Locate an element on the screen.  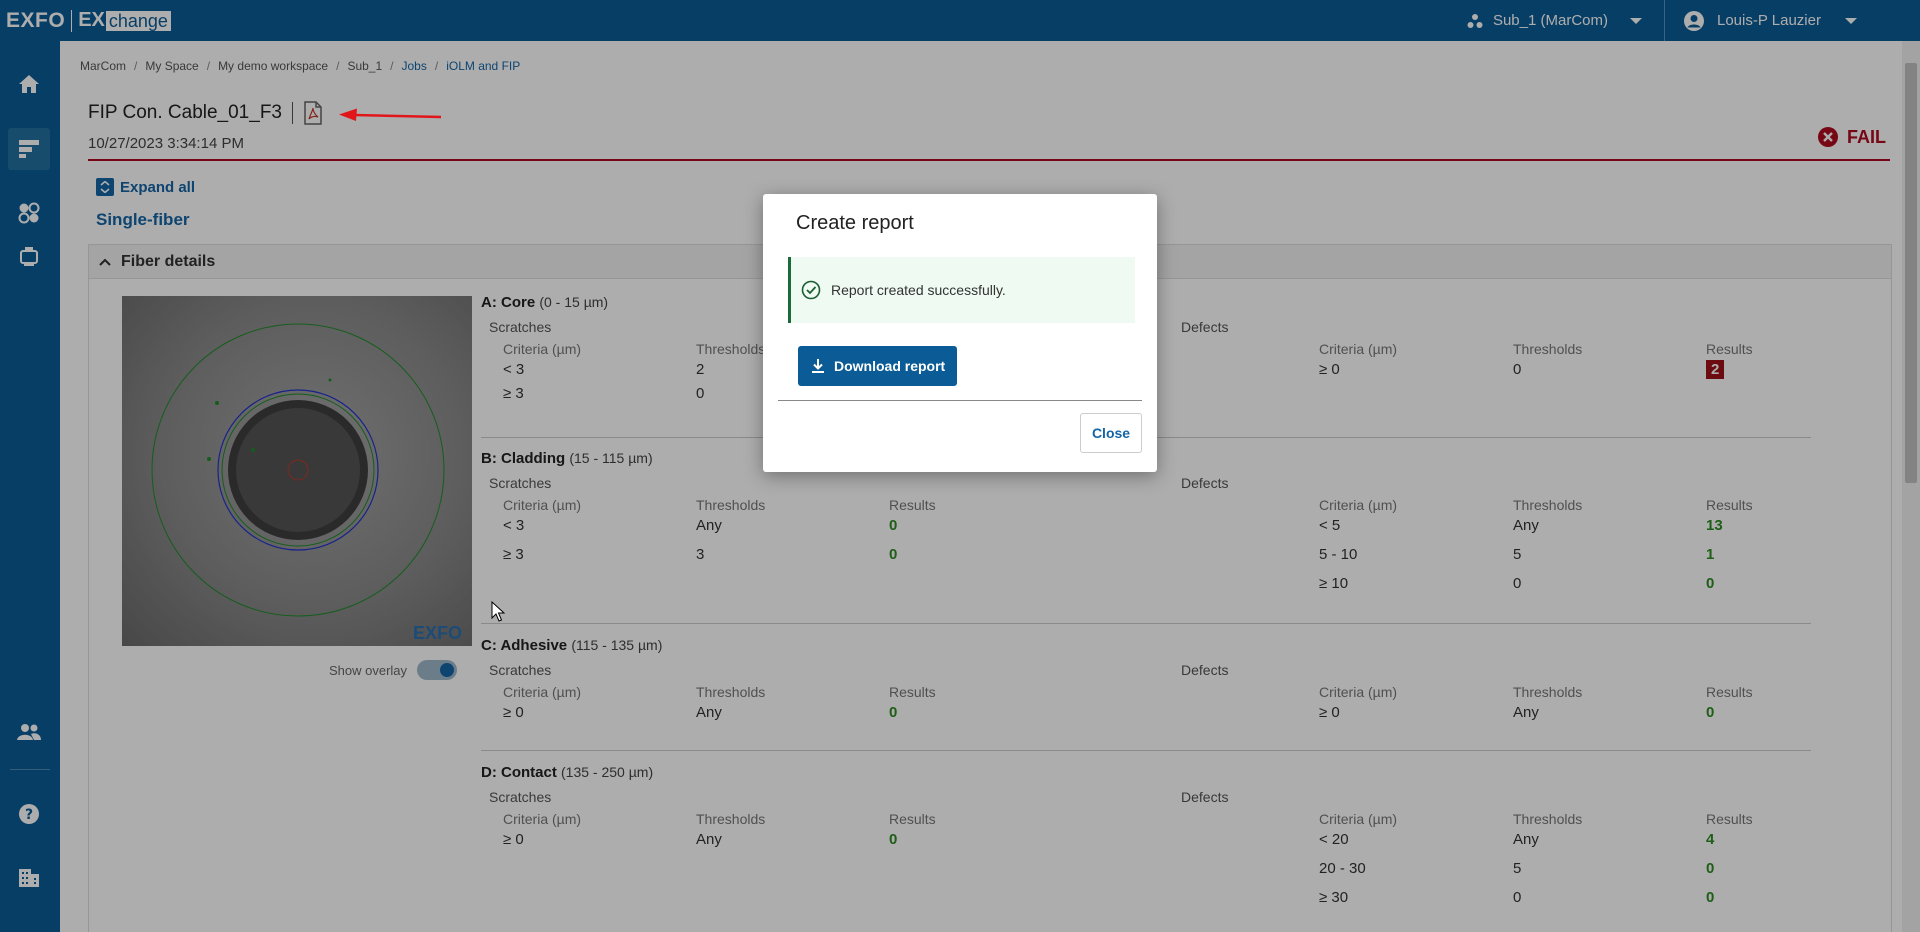
mouse-cursor-icon is located at coordinates (498, 611).